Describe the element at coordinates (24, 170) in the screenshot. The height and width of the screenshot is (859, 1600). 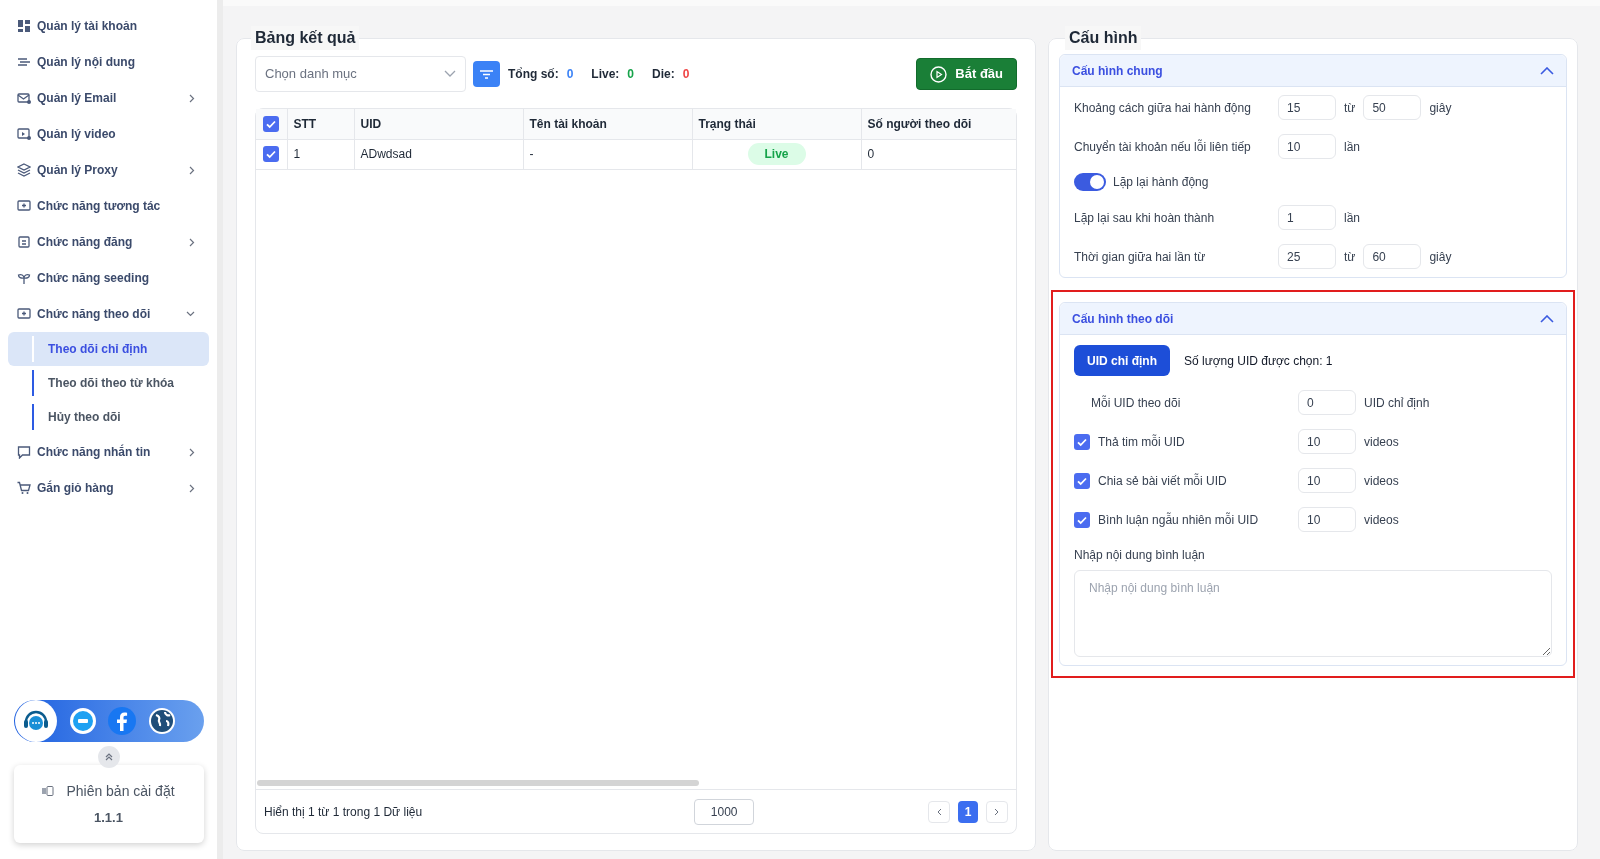
I see `stack-icon` at that location.